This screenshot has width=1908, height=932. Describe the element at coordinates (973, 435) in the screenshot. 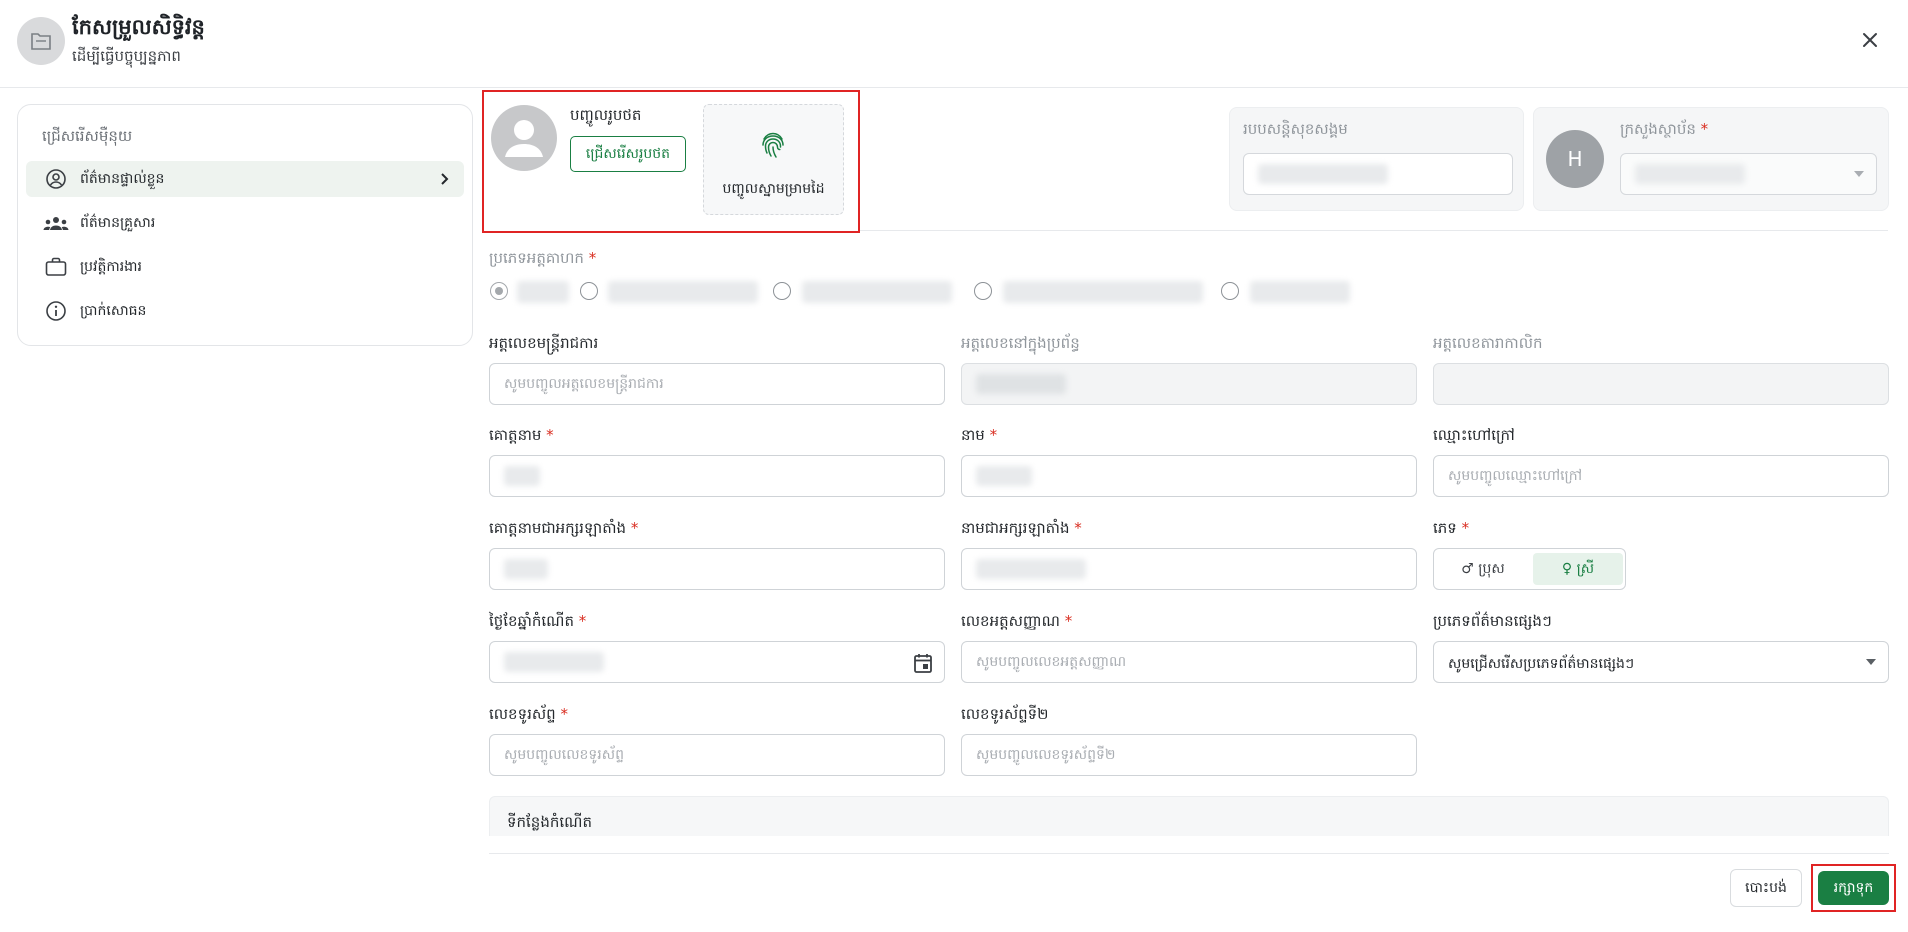

I see `first-name-label: នាម` at that location.